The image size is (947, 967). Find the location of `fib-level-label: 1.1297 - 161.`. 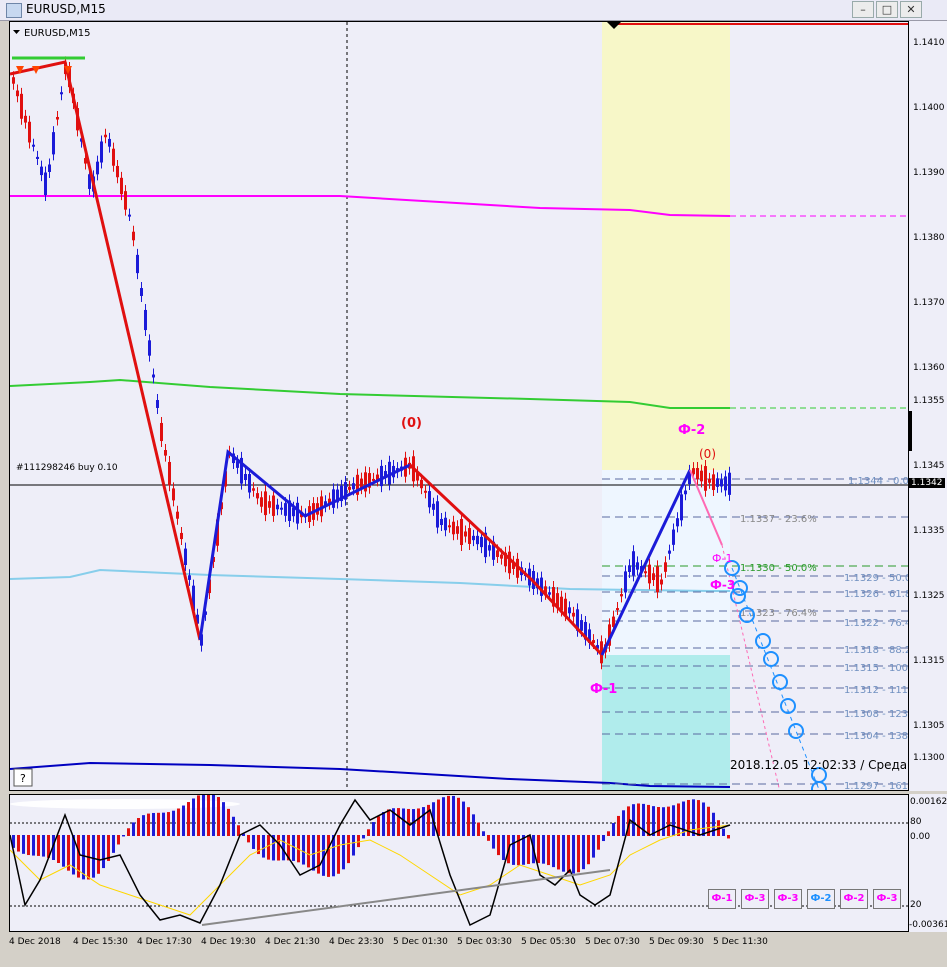

fib-level-label: 1.1297 - 161. is located at coordinates (876, 786).